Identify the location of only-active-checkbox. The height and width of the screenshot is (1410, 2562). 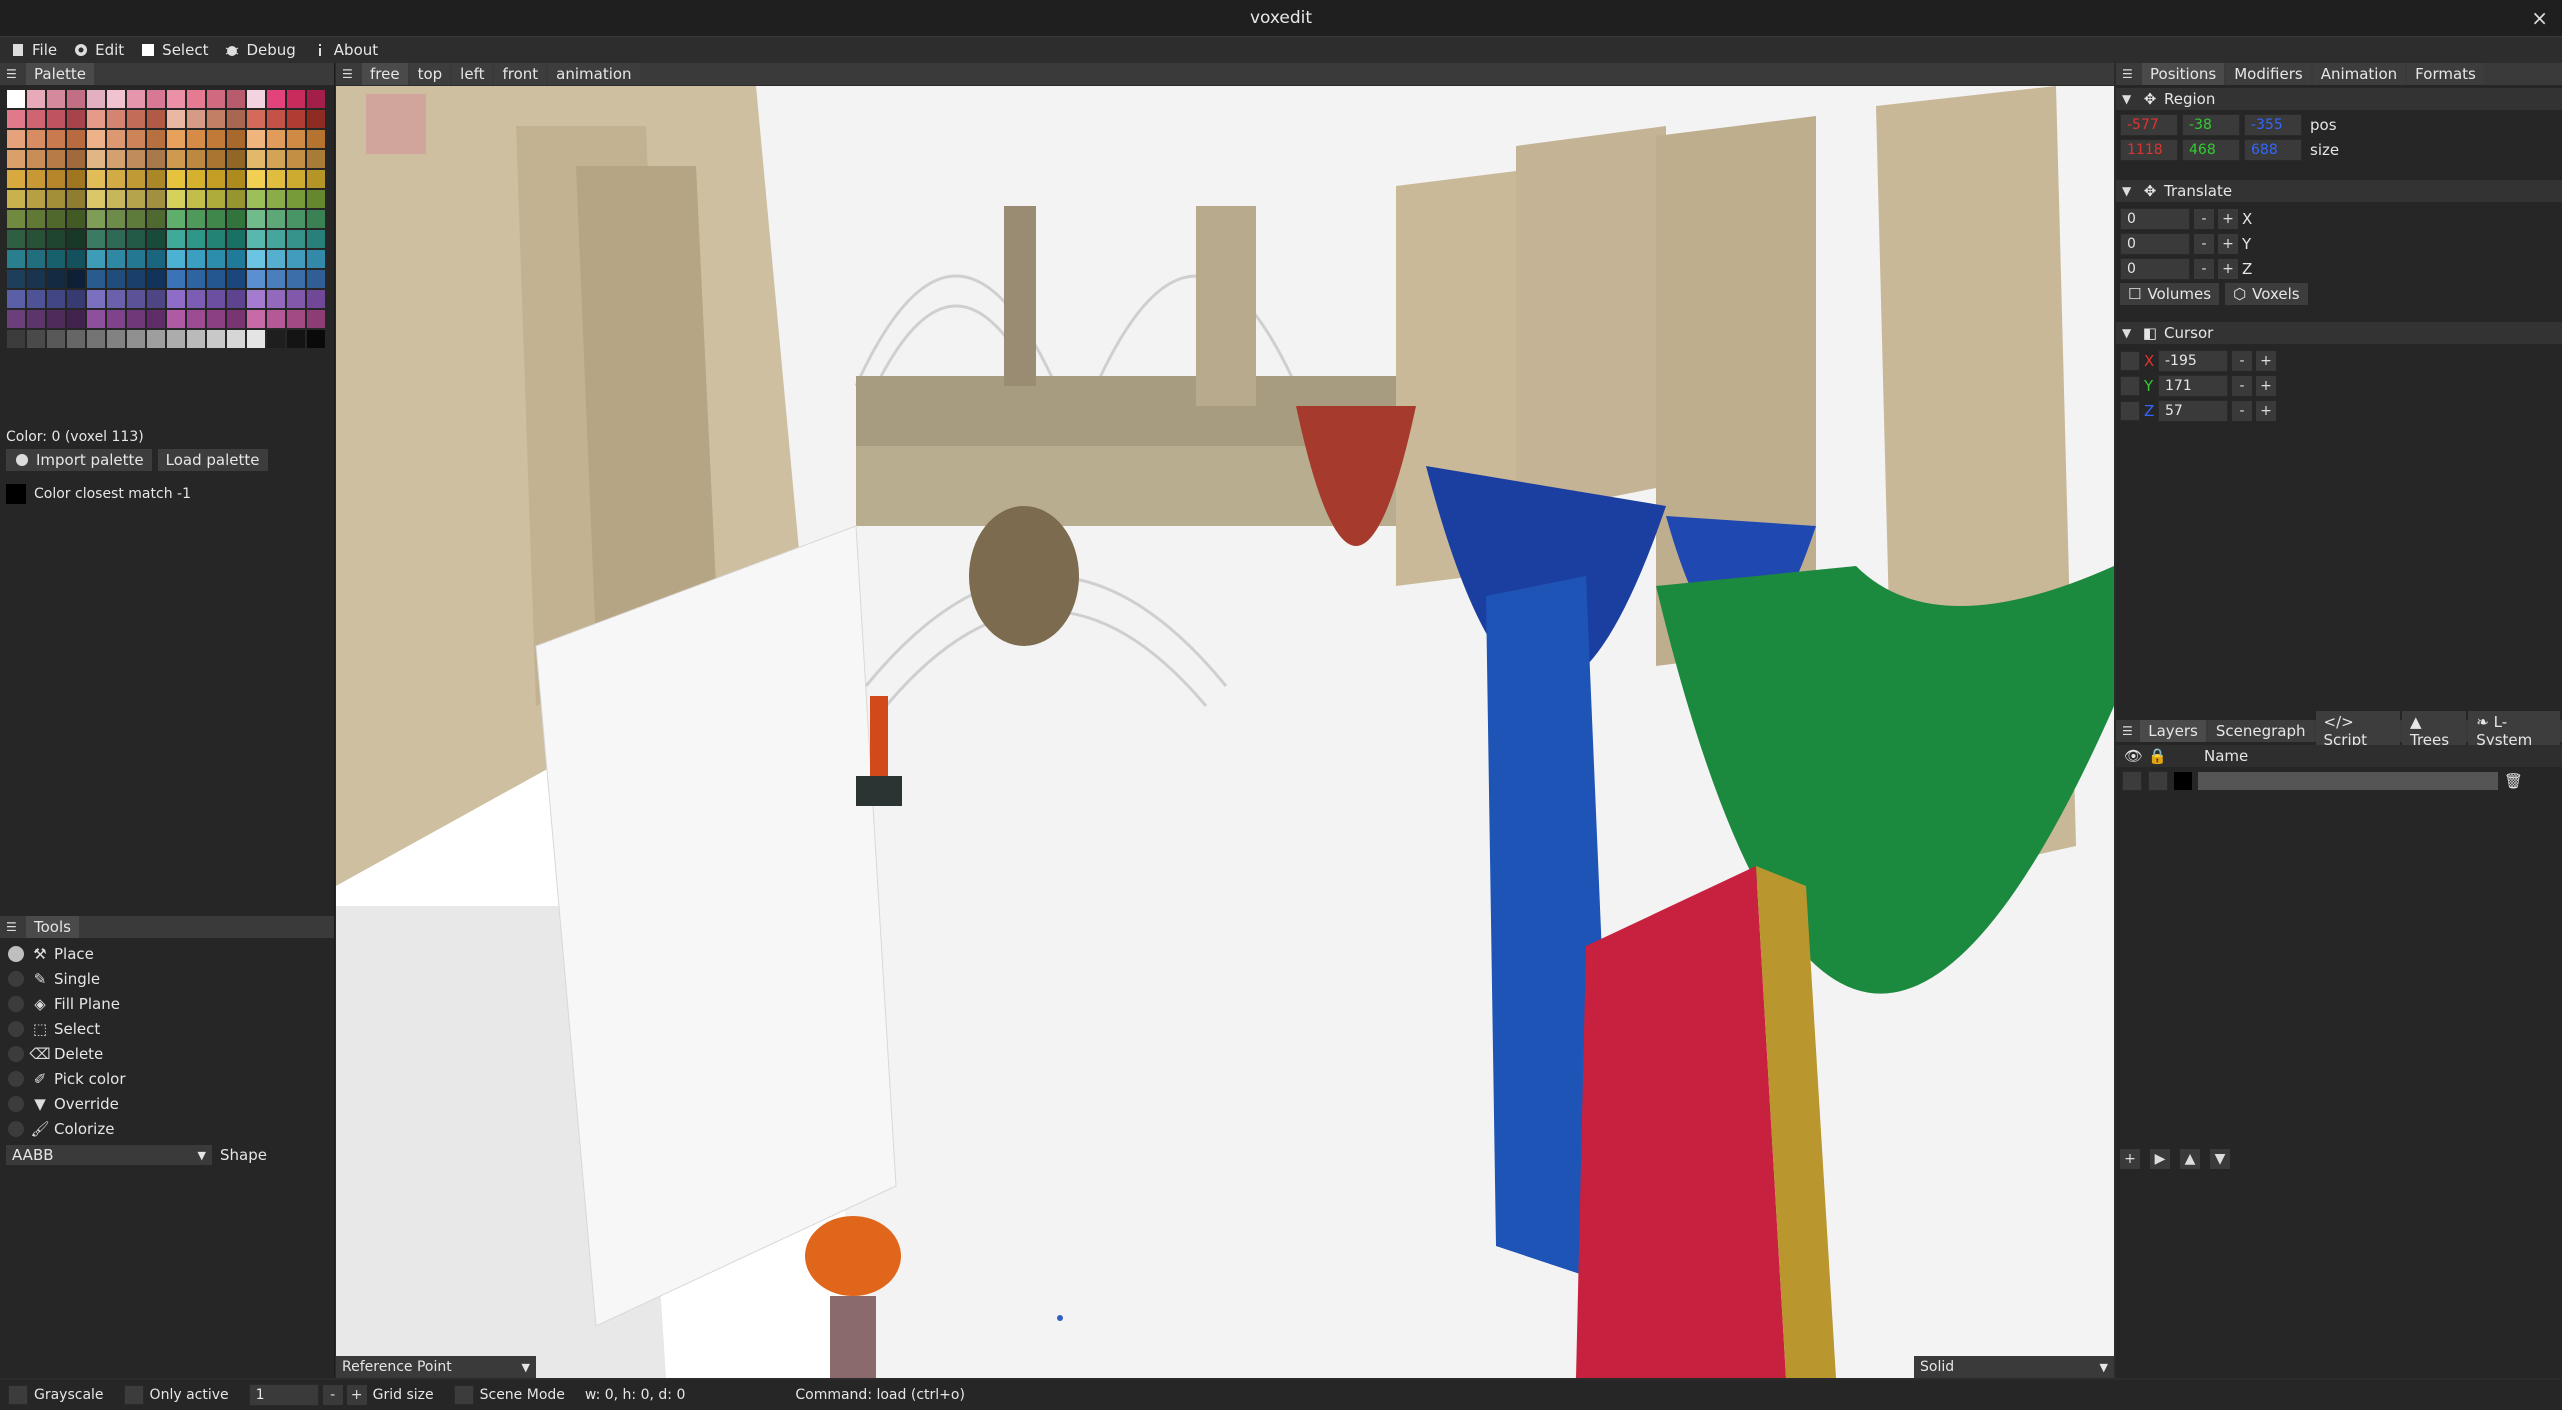
(133, 1395).